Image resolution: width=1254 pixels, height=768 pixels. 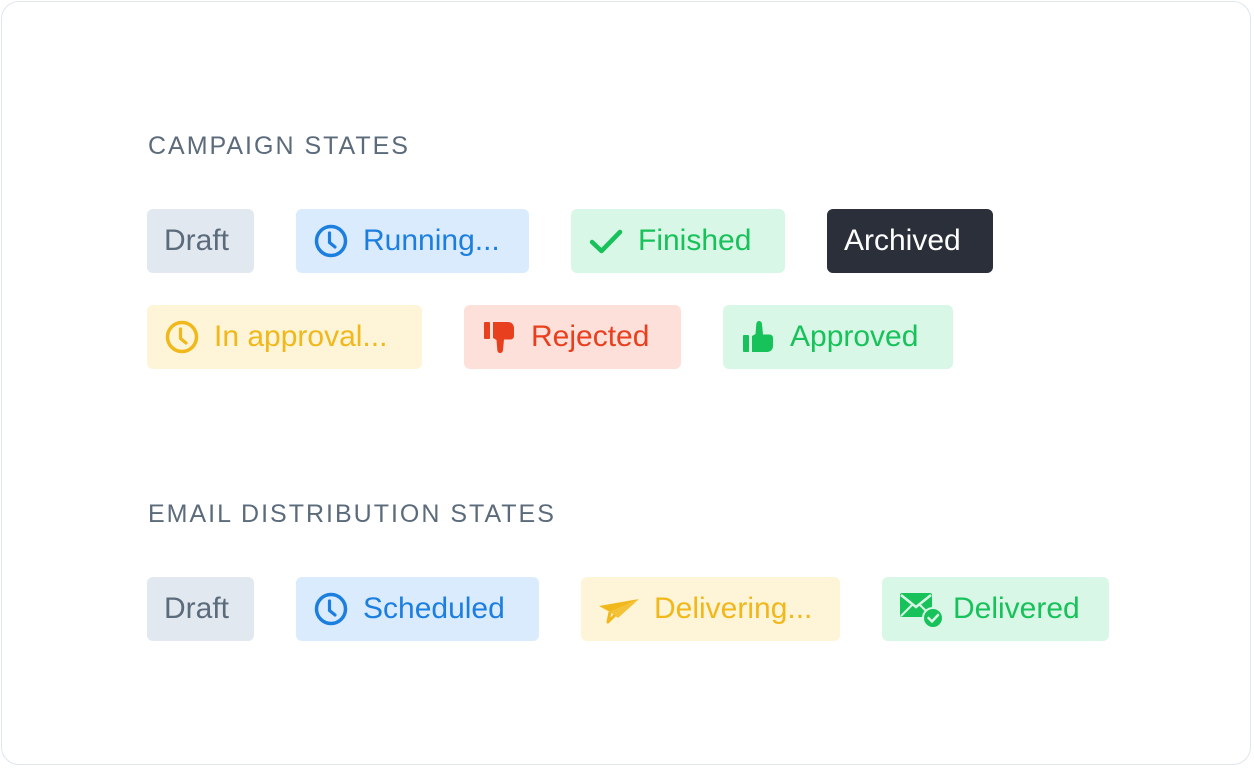 What do you see at coordinates (434, 608) in the screenshot?
I see `badge-label: Scheduled` at bounding box center [434, 608].